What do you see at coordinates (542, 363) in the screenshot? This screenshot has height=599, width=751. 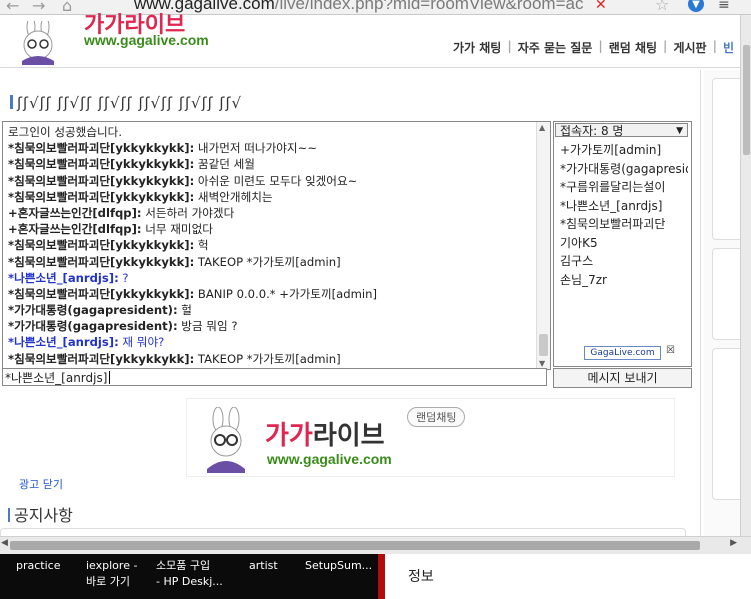 I see `scroll-down-icon: ▼` at bounding box center [542, 363].